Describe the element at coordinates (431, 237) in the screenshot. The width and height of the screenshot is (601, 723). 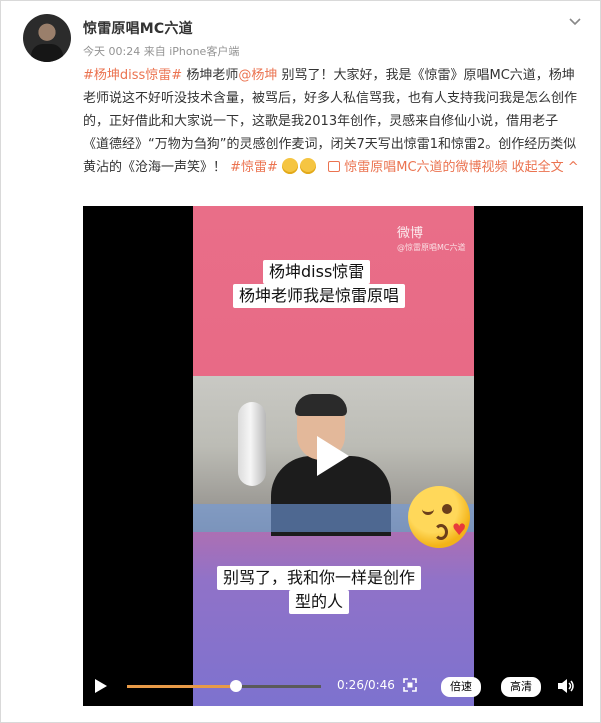
I see `watermark: 微博 @惊雷原唱MC六道` at that location.